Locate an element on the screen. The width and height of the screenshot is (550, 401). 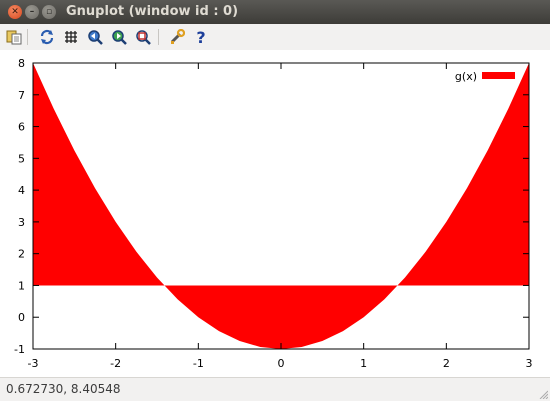
y-tick-label: 1 is located at coordinates (21, 285).